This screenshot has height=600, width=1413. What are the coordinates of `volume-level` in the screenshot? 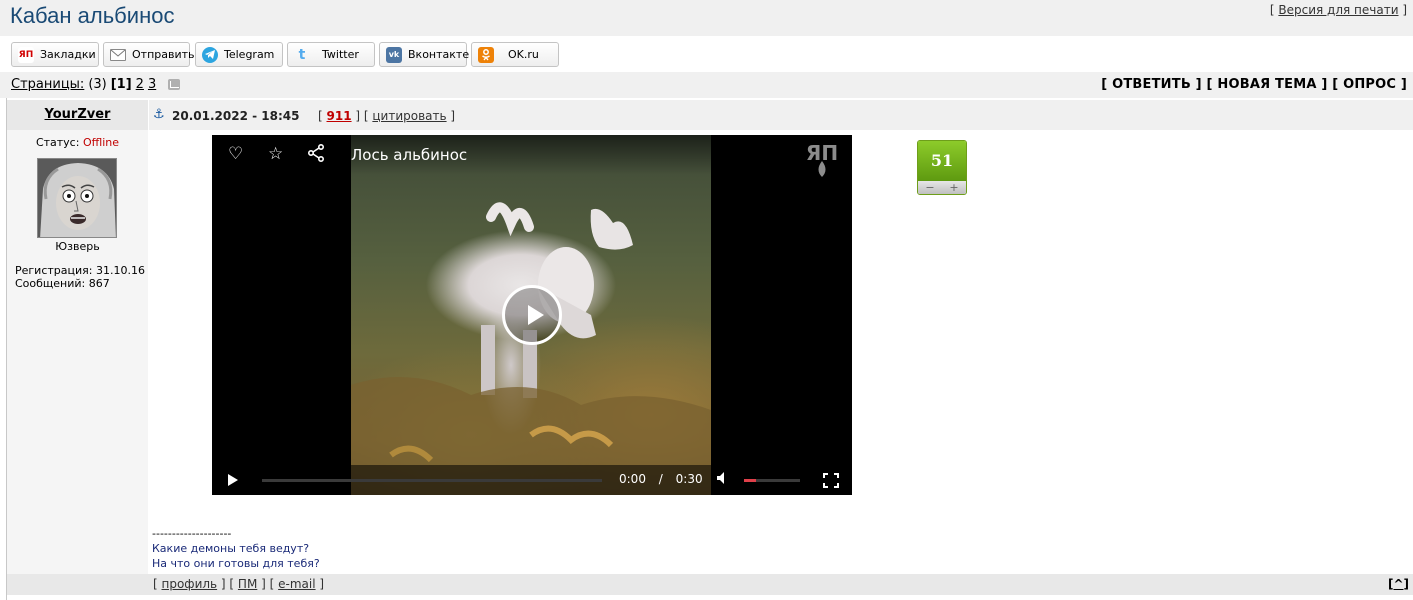 It's located at (750, 480).